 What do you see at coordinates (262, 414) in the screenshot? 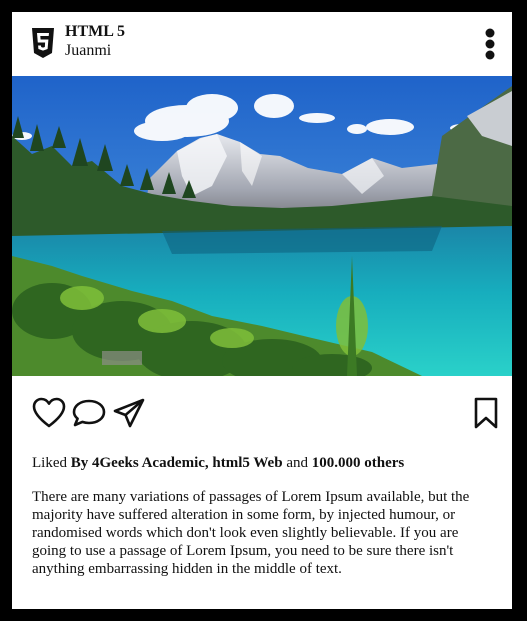
I see `action-bar` at bounding box center [262, 414].